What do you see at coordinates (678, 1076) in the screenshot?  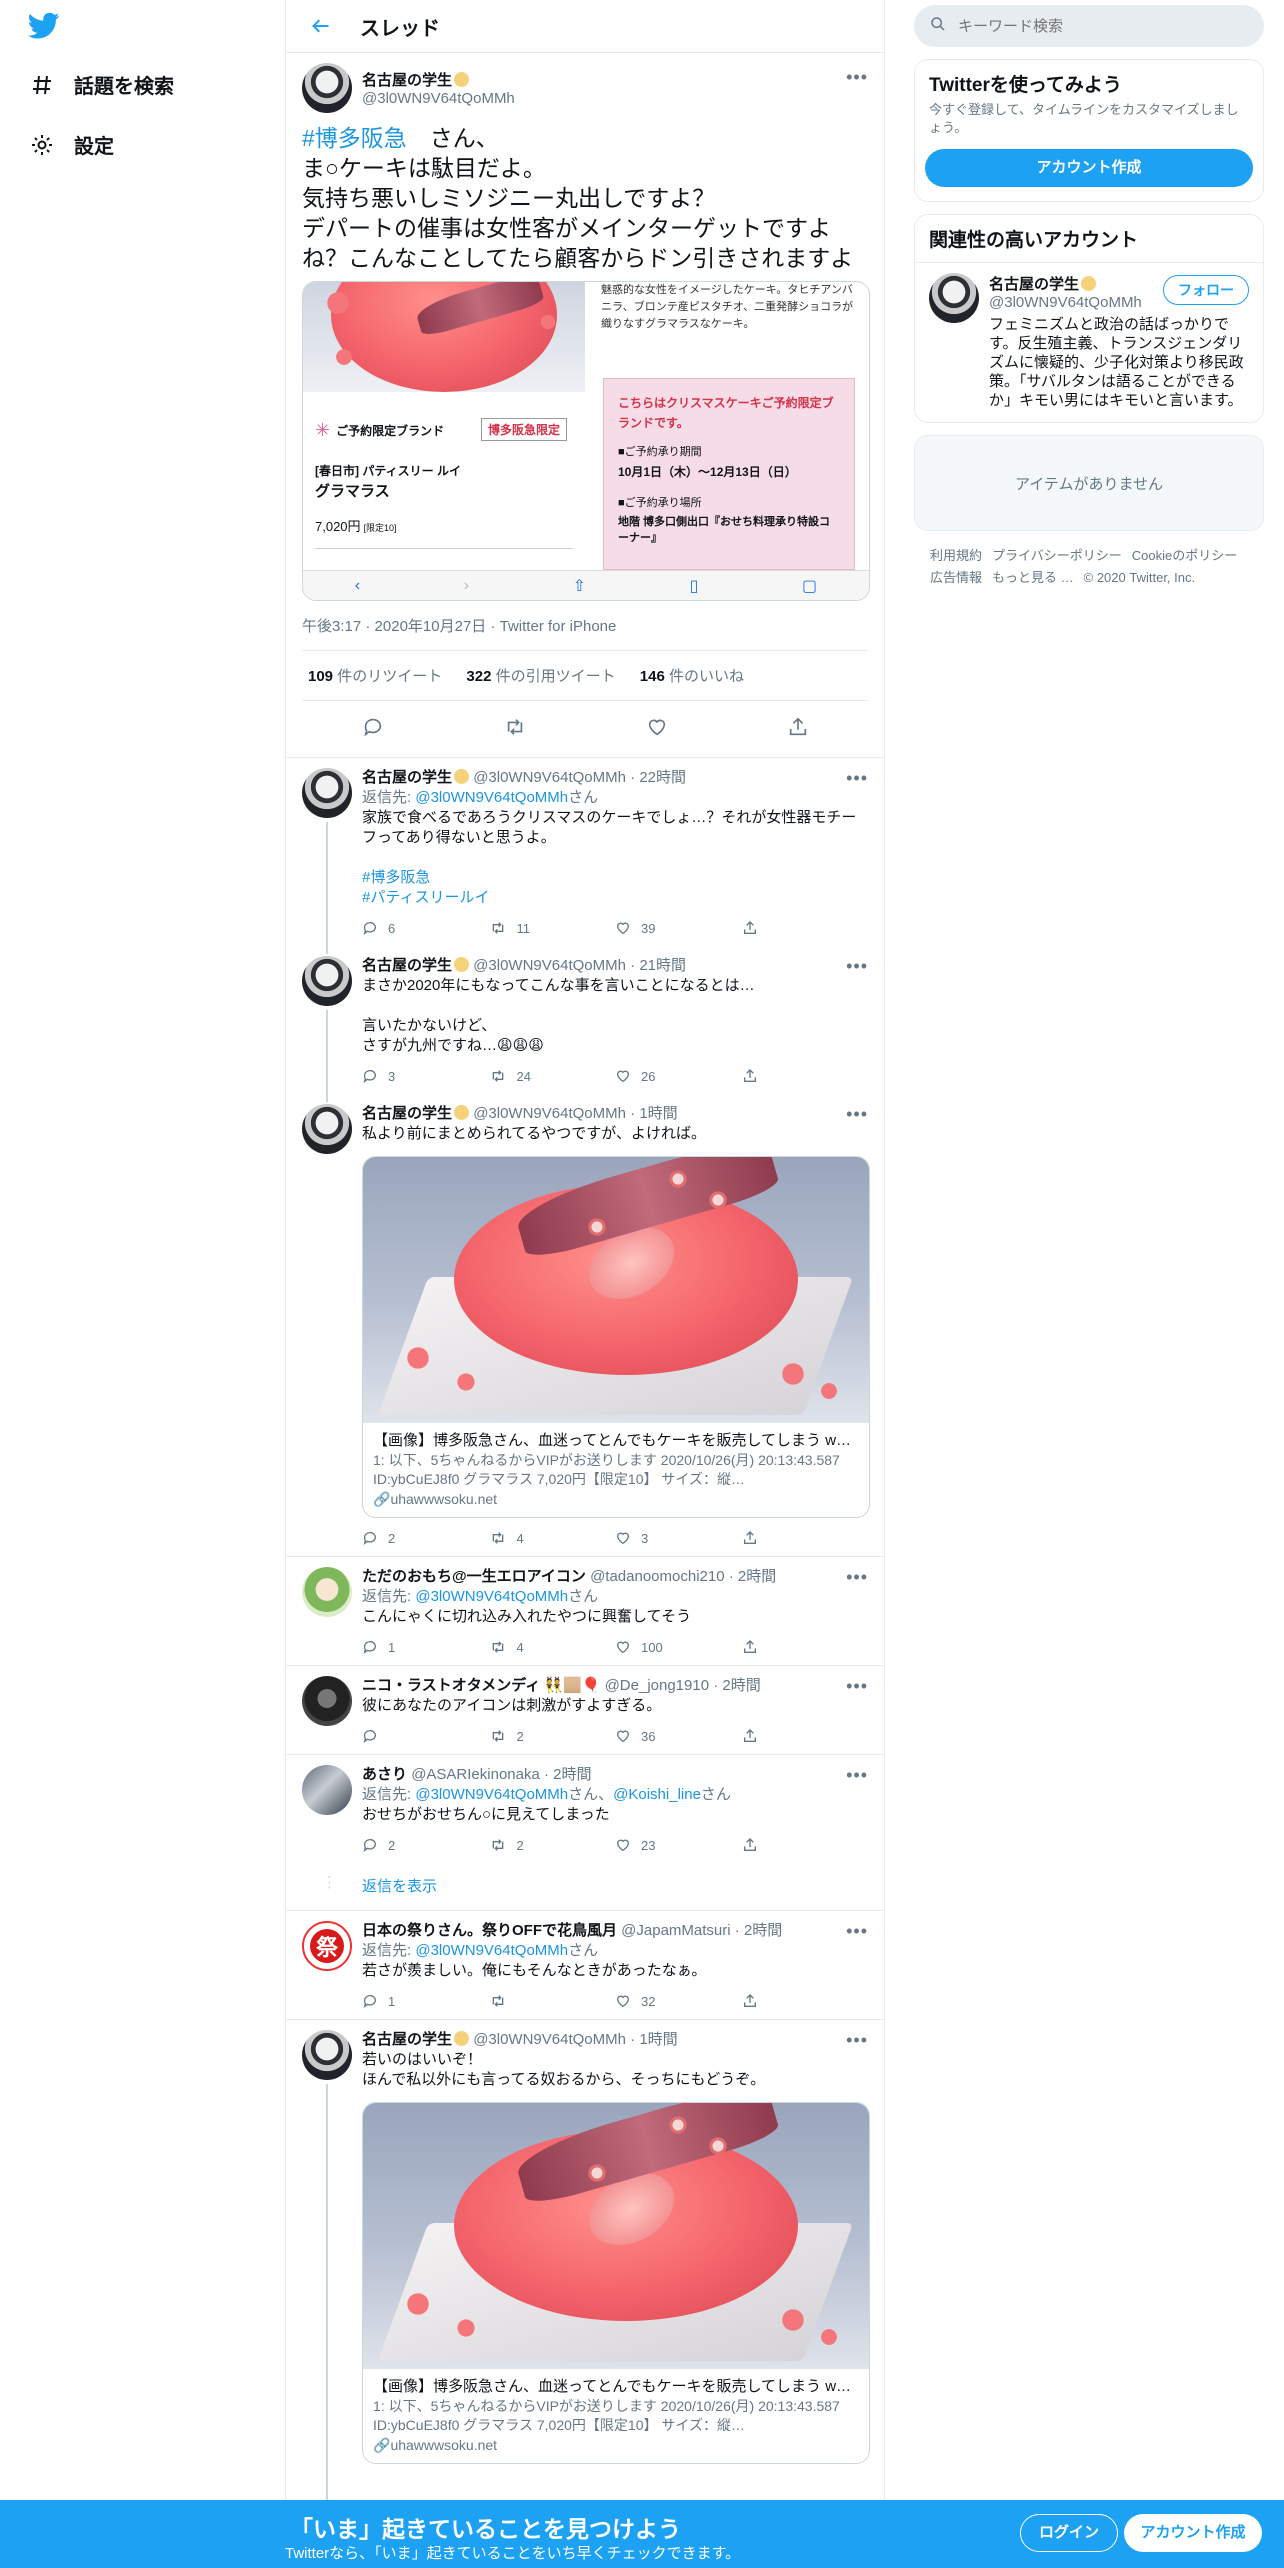 I see `like-button: 26` at bounding box center [678, 1076].